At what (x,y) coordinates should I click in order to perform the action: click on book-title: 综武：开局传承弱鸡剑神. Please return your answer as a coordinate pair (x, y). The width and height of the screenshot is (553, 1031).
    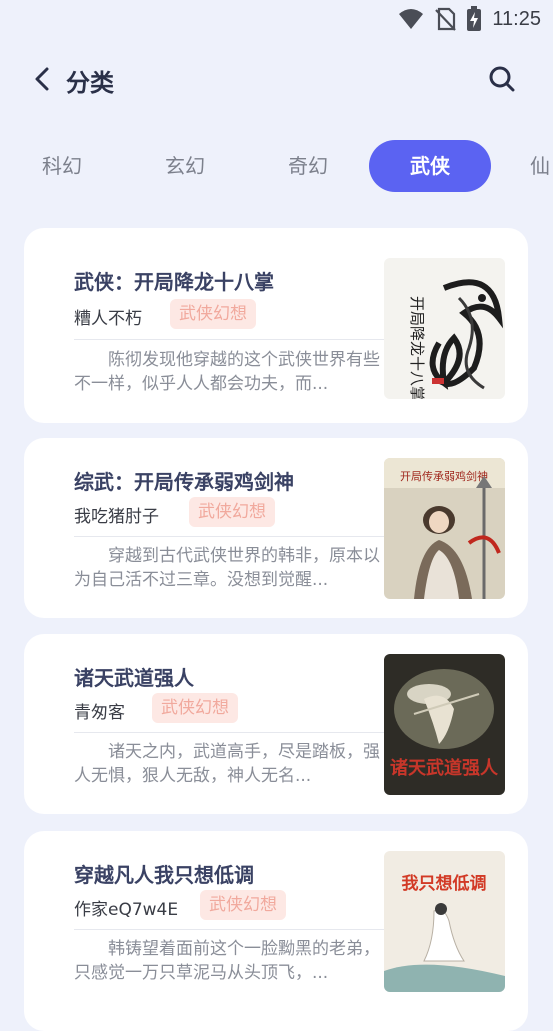
    Looking at the image, I should click on (184, 482).